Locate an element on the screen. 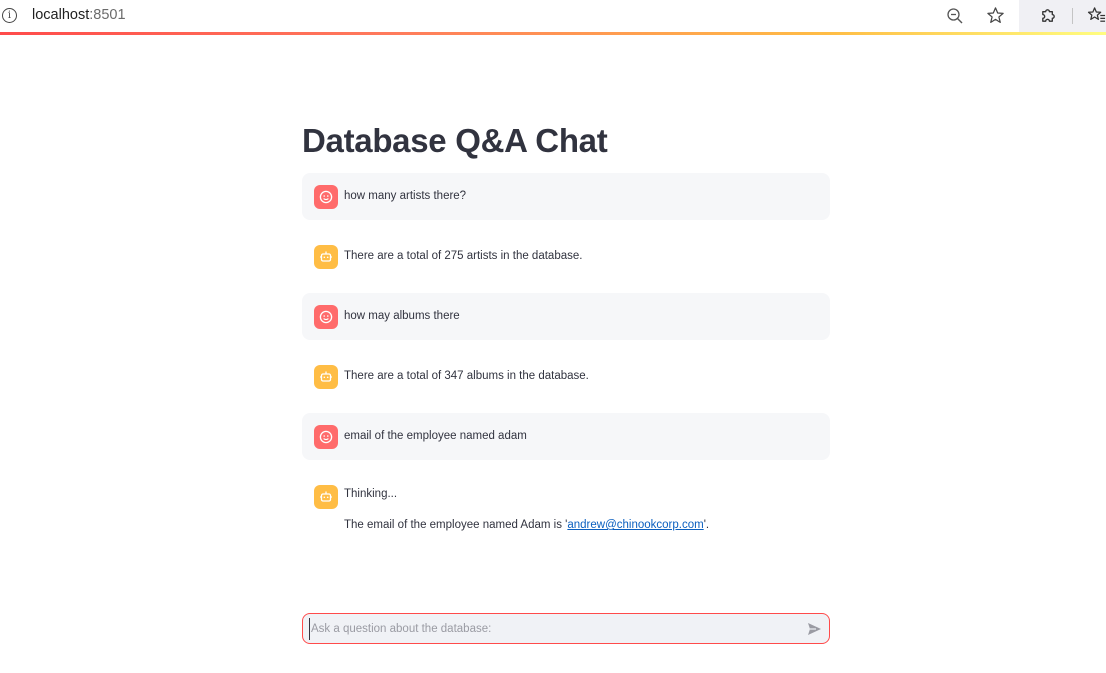 This screenshot has height=673, width=1106. url-host: localhost is located at coordinates (61, 15).